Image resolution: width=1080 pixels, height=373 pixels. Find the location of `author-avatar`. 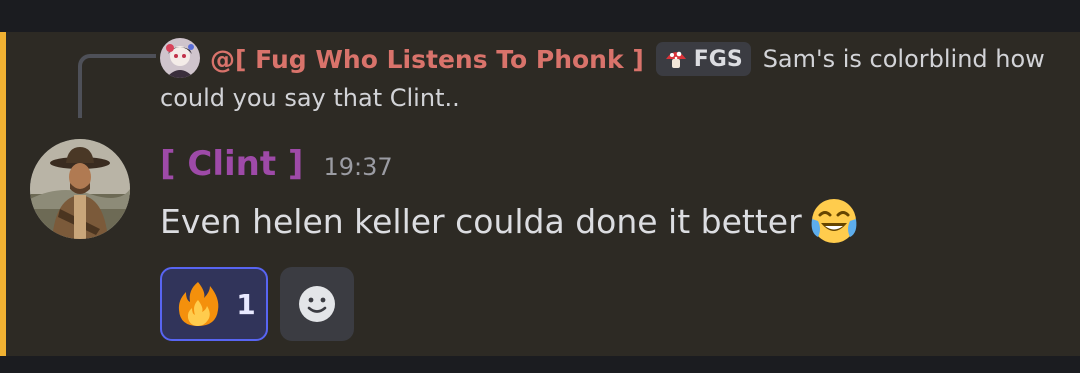

author-avatar is located at coordinates (80, 189).